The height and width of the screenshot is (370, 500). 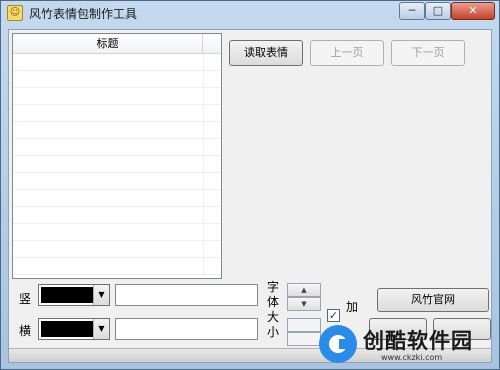 I want to click on horizontal-color-select: ▼, so click(x=74, y=329).